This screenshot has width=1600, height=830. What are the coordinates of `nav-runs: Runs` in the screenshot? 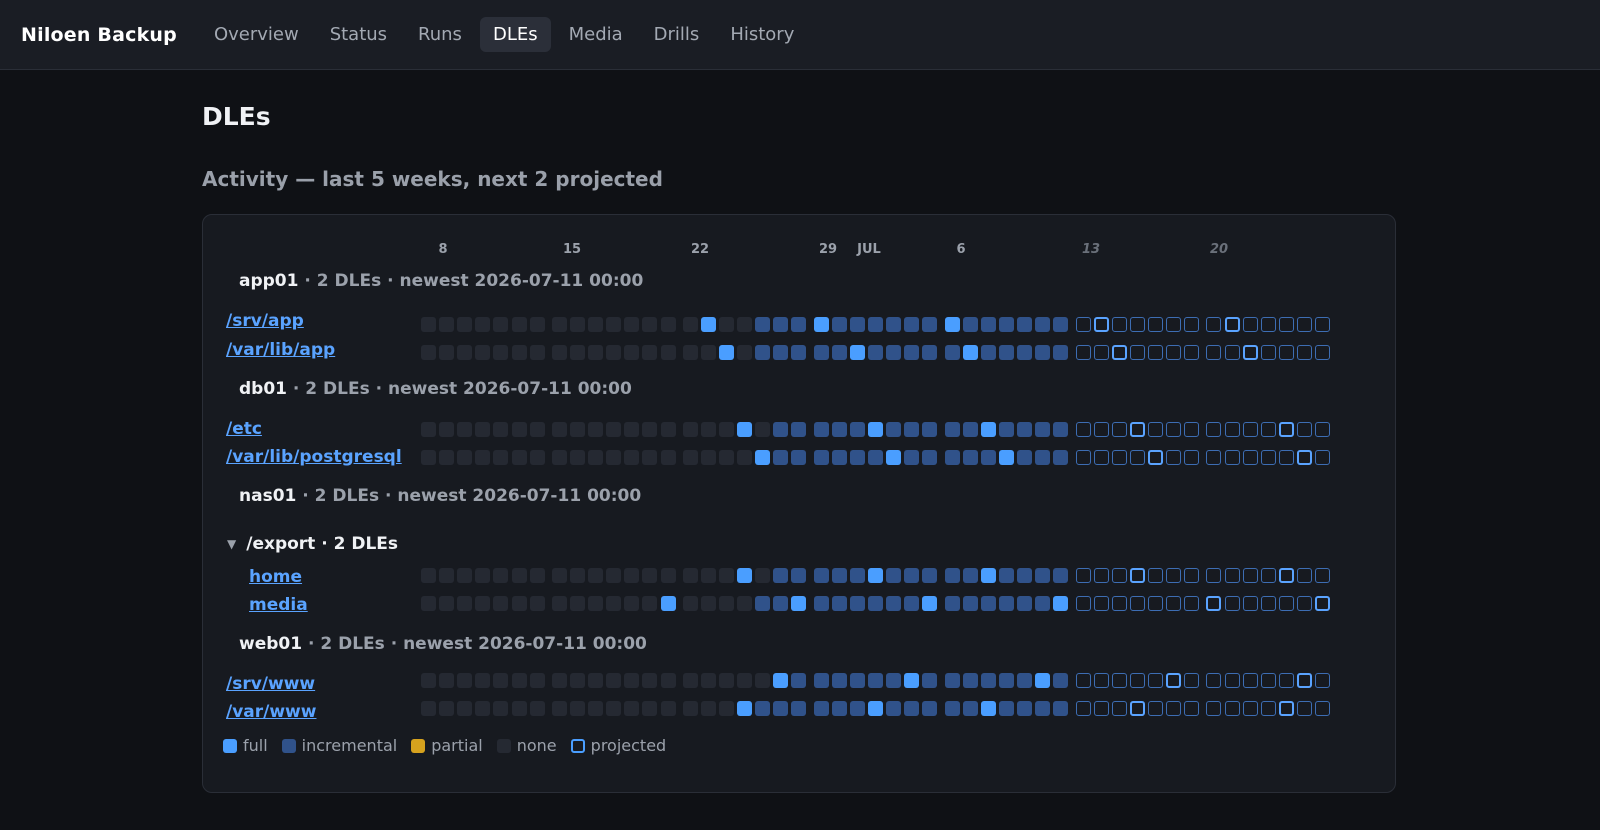 It's located at (440, 34).